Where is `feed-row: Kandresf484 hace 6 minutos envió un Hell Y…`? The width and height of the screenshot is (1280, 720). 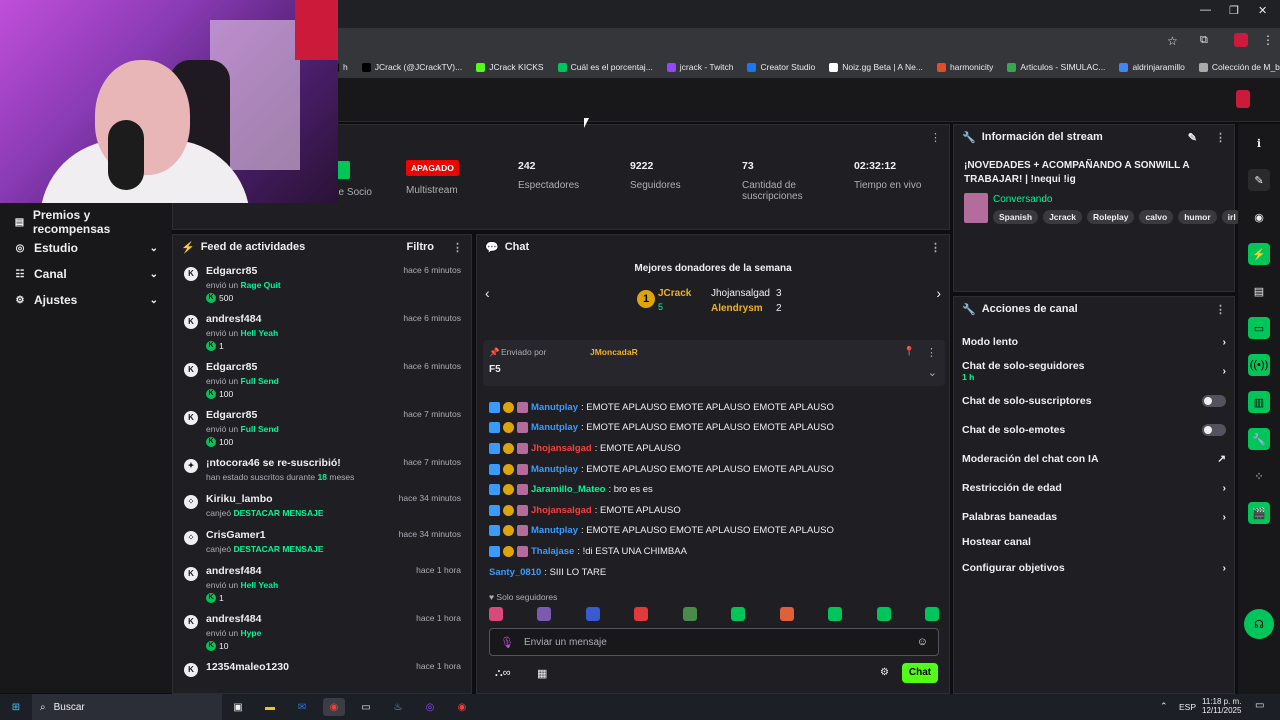
feed-row: Kandresf484 hace 6 minutos envió un Hell Y… is located at coordinates (322, 331).